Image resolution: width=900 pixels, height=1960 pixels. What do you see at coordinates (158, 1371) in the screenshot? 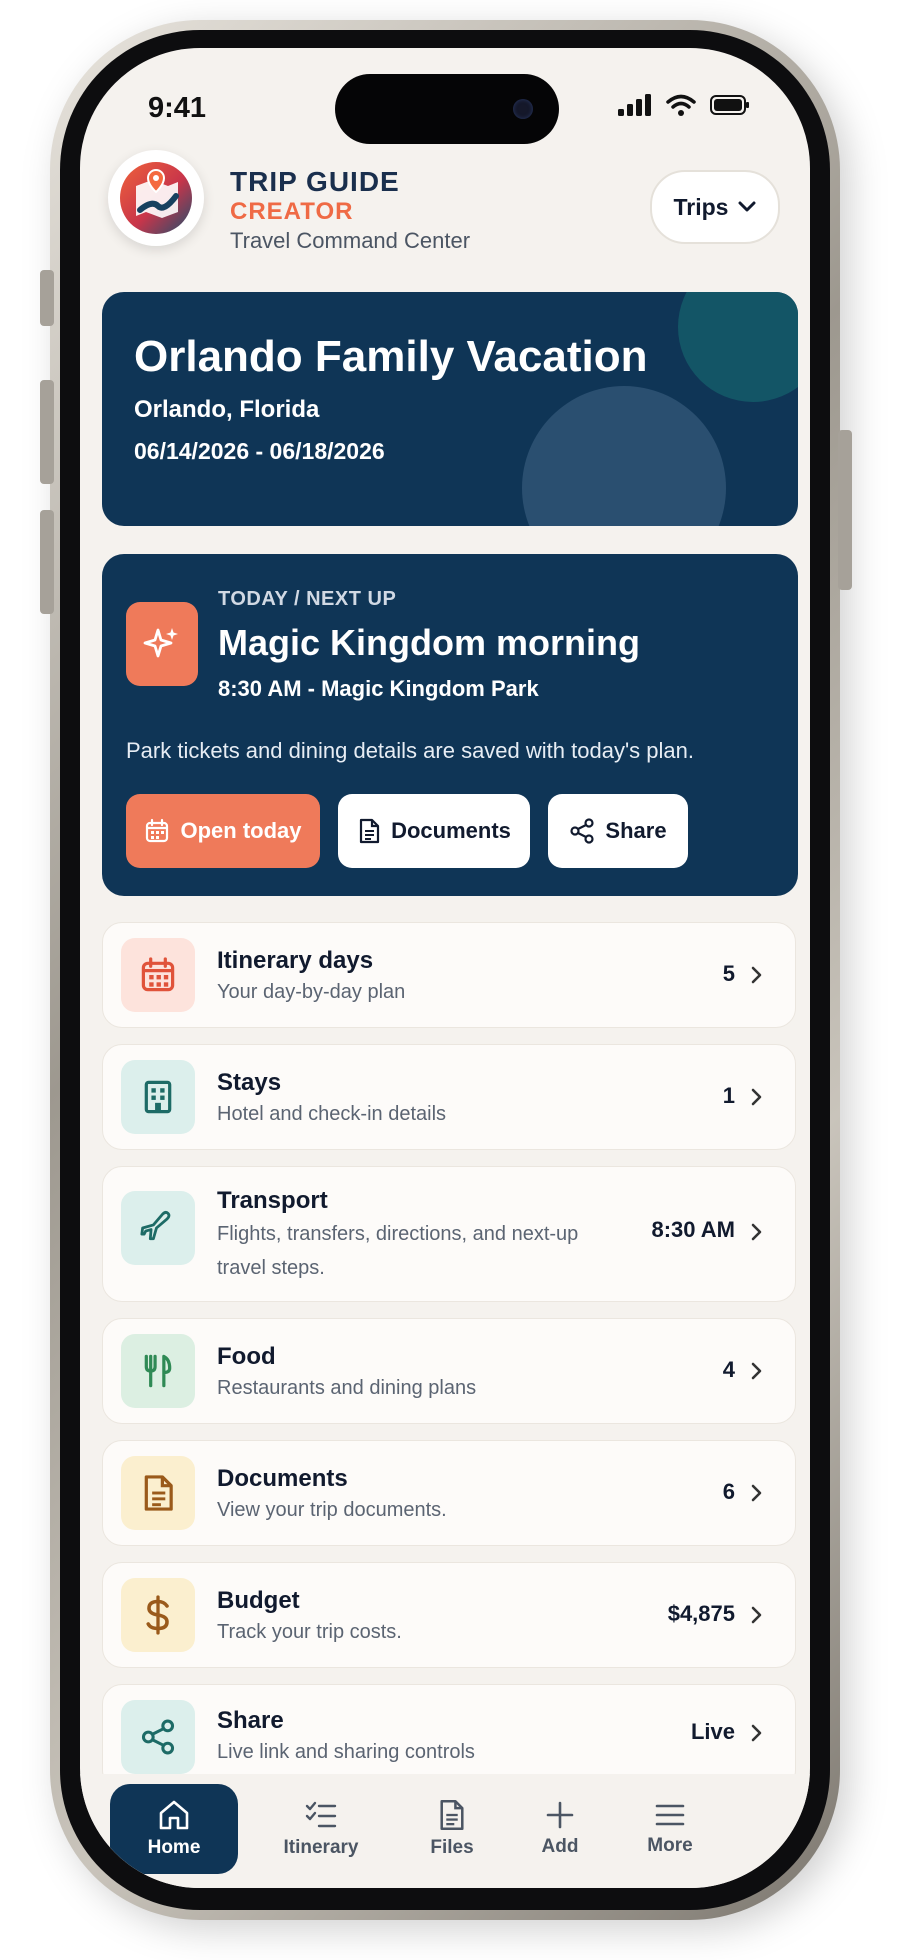
I see `utensils-icon` at bounding box center [158, 1371].